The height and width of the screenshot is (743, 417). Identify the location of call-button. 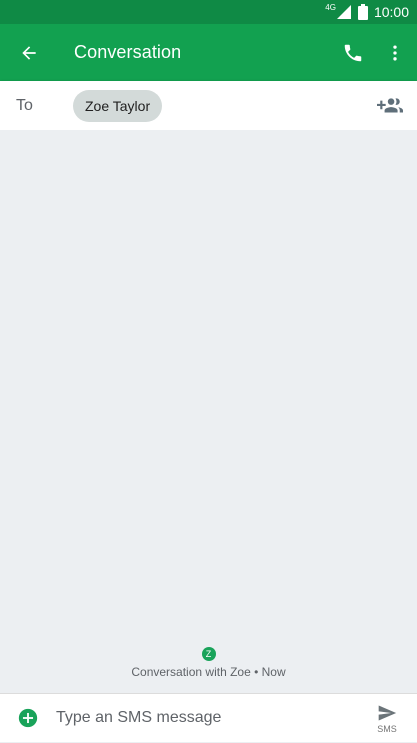
(353, 52).